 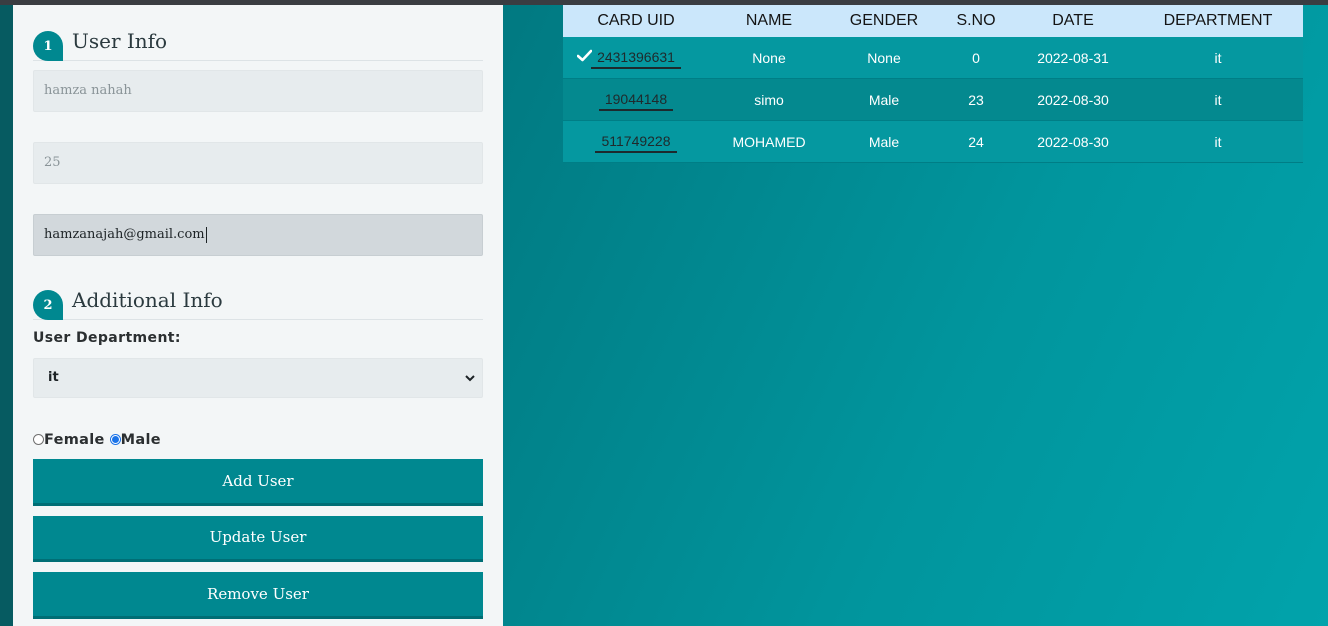 I want to click on name-input-value: hamza nahah, so click(x=88, y=90).